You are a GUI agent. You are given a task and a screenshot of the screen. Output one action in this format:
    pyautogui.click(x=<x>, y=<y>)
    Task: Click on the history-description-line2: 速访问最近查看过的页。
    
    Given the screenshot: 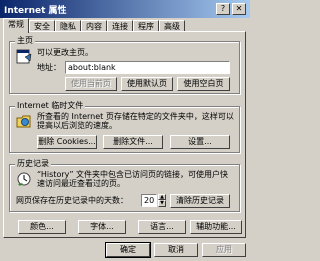 What is the action you would take?
    pyautogui.click(x=81, y=183)
    